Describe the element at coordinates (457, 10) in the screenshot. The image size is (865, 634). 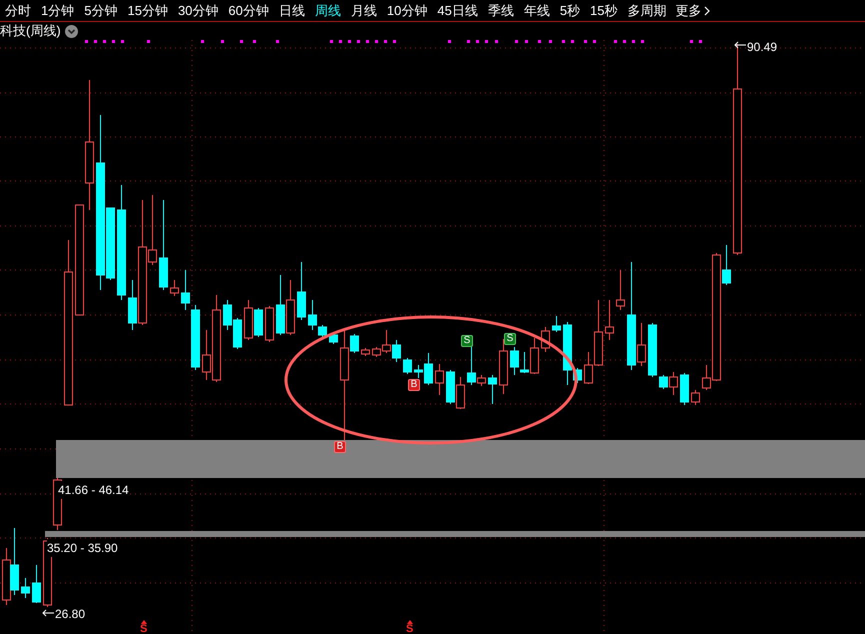
I see `period-tab: 45日线` at that location.